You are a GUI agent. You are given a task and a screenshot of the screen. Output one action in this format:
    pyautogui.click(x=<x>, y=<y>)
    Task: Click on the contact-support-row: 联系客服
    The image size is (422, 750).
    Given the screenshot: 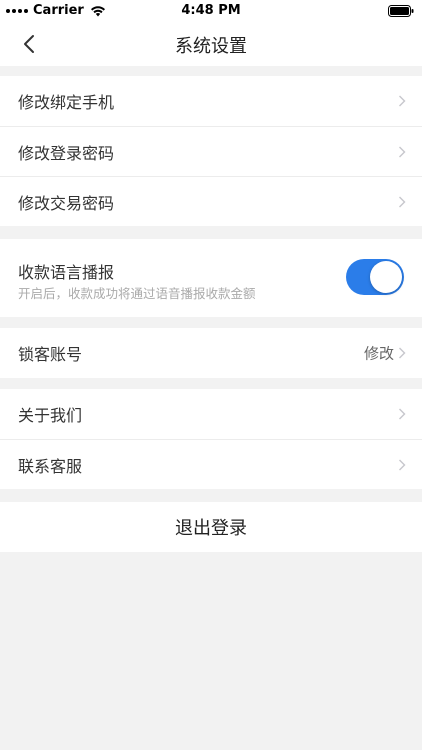 What is the action you would take?
    pyautogui.click(x=211, y=464)
    